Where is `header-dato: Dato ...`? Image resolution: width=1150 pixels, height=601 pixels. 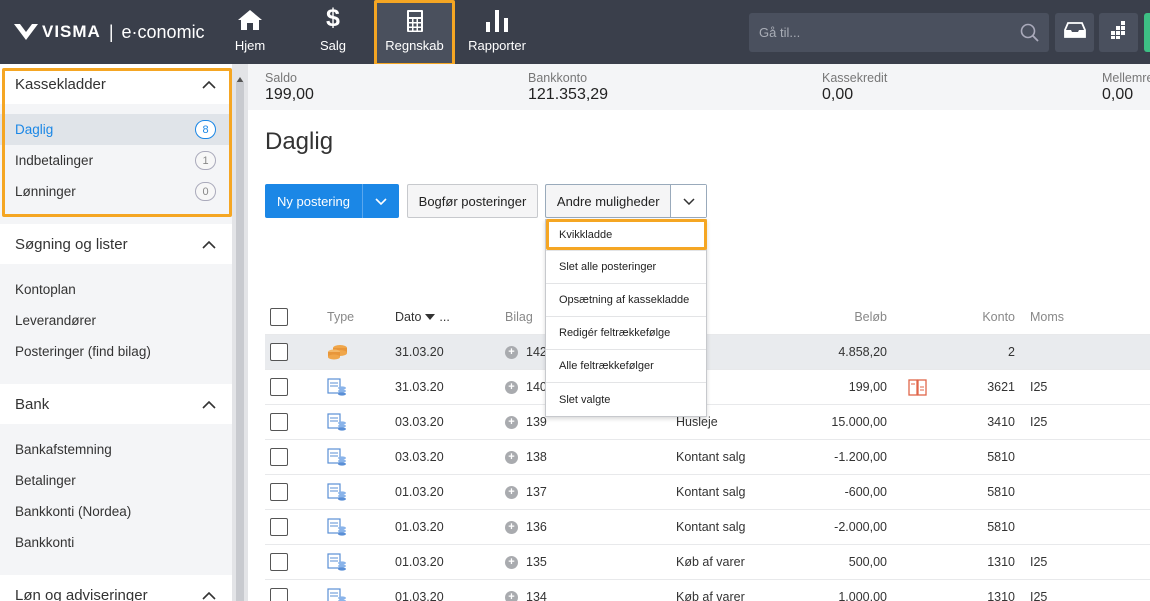 header-dato: Dato ... is located at coordinates (422, 317).